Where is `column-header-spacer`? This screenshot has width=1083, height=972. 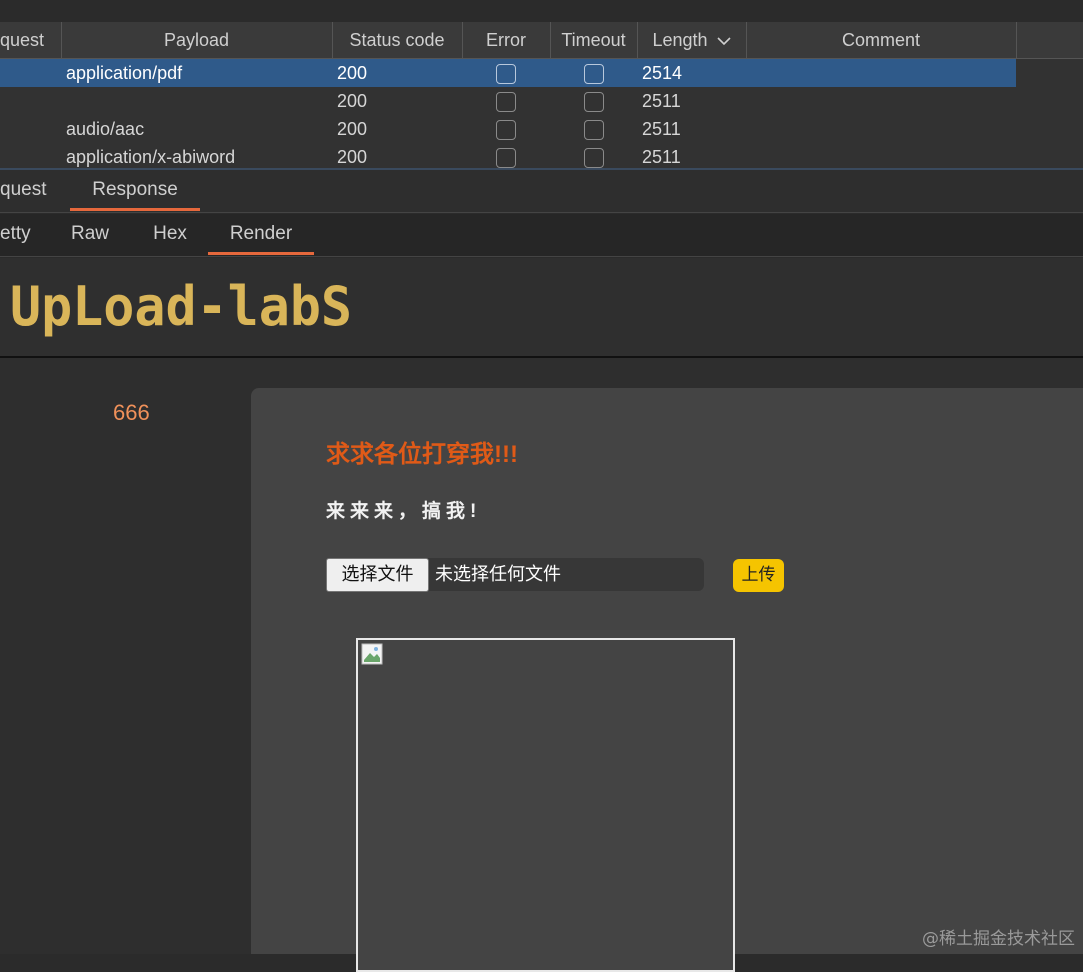
column-header-spacer is located at coordinates (1049, 40).